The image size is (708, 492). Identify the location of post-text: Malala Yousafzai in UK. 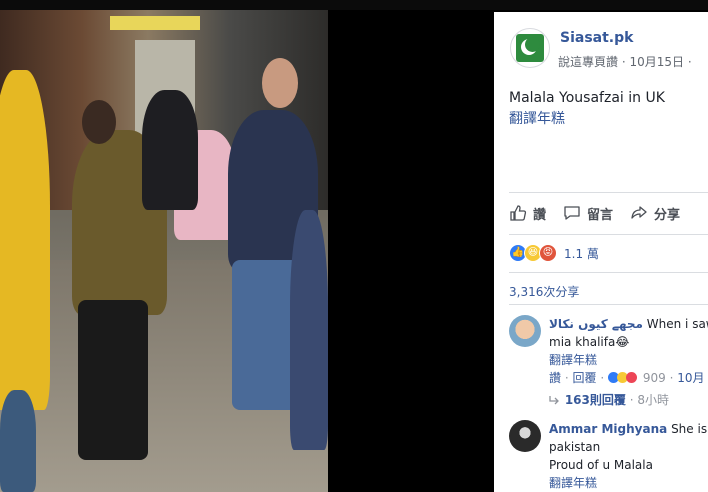
(587, 98).